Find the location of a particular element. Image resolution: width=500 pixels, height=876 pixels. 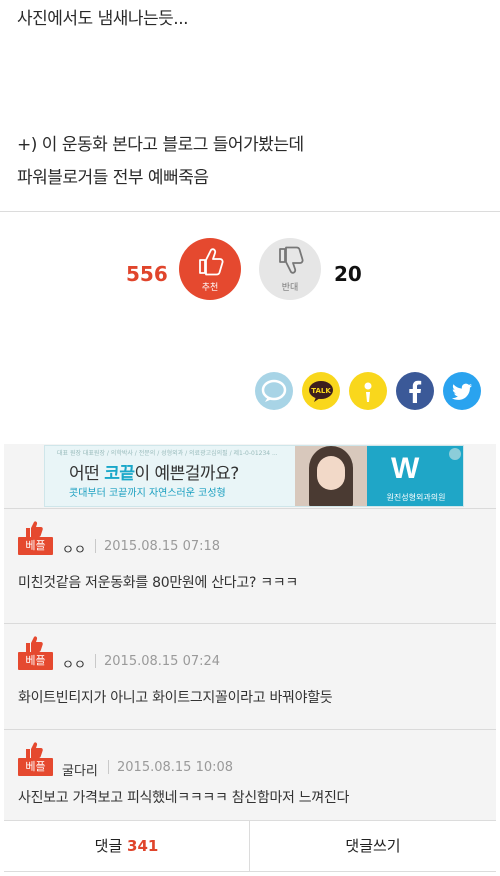

post-text-line: 파워블로거들 전부 예뻐죽음 is located at coordinates (113, 178).